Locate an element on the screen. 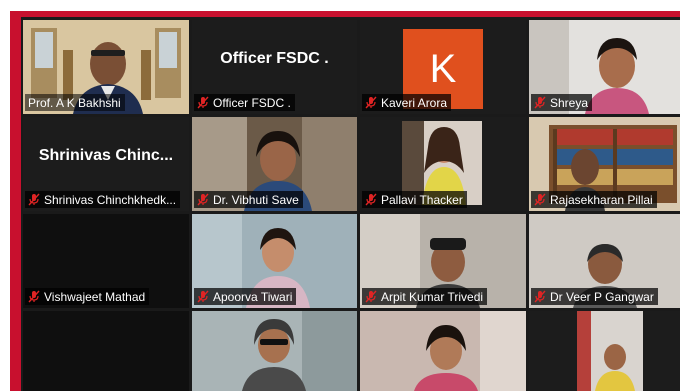  participant-name-bar: Arpit Kumar Trivedi is located at coordinates (425, 296).